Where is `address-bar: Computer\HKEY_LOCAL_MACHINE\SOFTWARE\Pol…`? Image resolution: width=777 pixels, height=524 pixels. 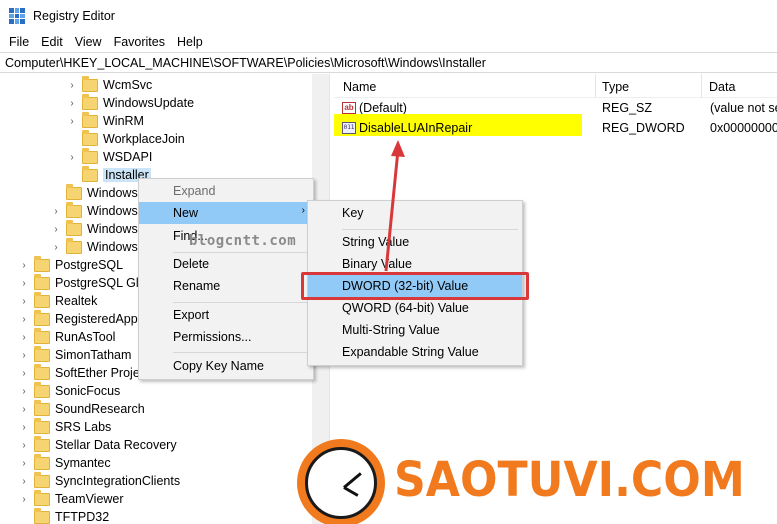
address-bar: Computer\HKEY_LOCAL_MACHINE\SOFTWARE\Pol… is located at coordinates (388, 62).